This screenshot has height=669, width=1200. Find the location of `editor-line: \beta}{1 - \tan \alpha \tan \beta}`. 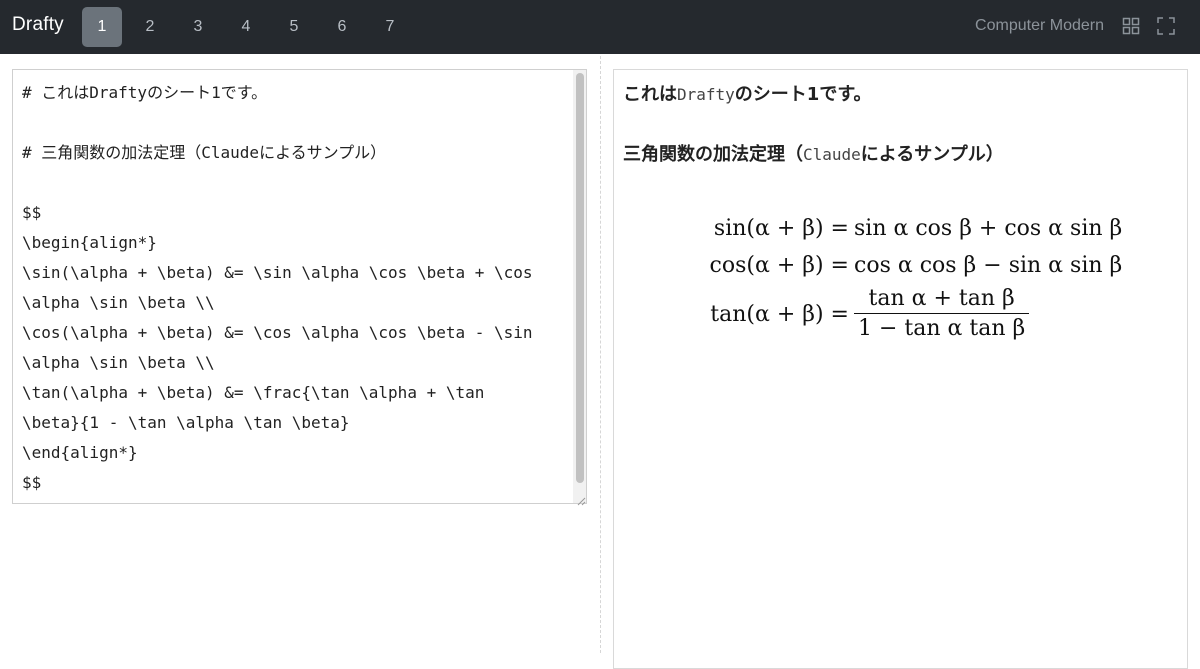

editor-line: \beta}{1 - \tan \alpha \tan \beta} is located at coordinates (186, 422).